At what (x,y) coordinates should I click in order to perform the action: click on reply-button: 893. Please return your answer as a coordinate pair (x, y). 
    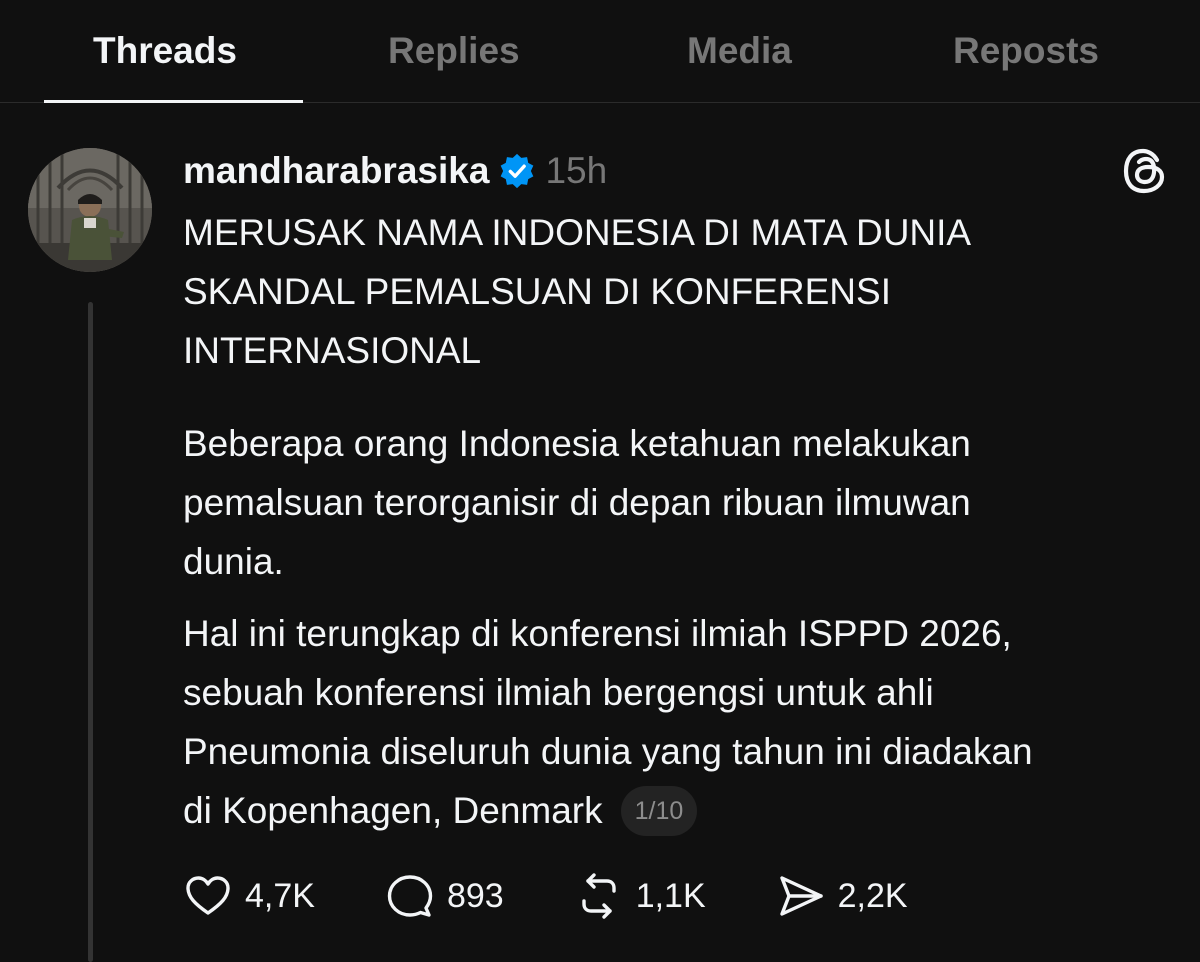
    Looking at the image, I should click on (444, 896).